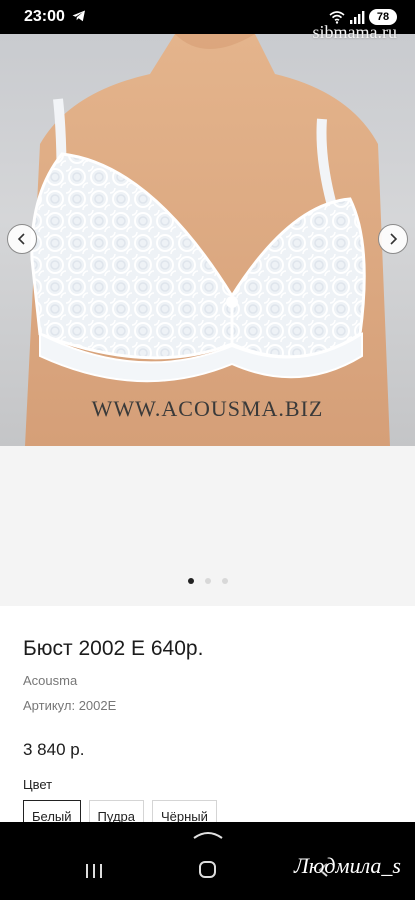  I want to click on gallery-pagination, so click(207, 581).